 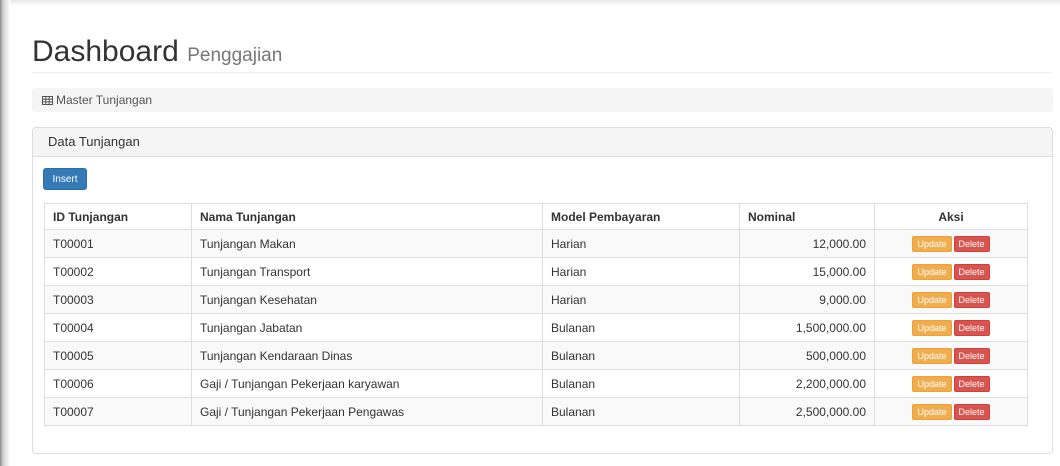 What do you see at coordinates (104, 100) in the screenshot?
I see `breadcrumb-label: Master Tunjangan` at bounding box center [104, 100].